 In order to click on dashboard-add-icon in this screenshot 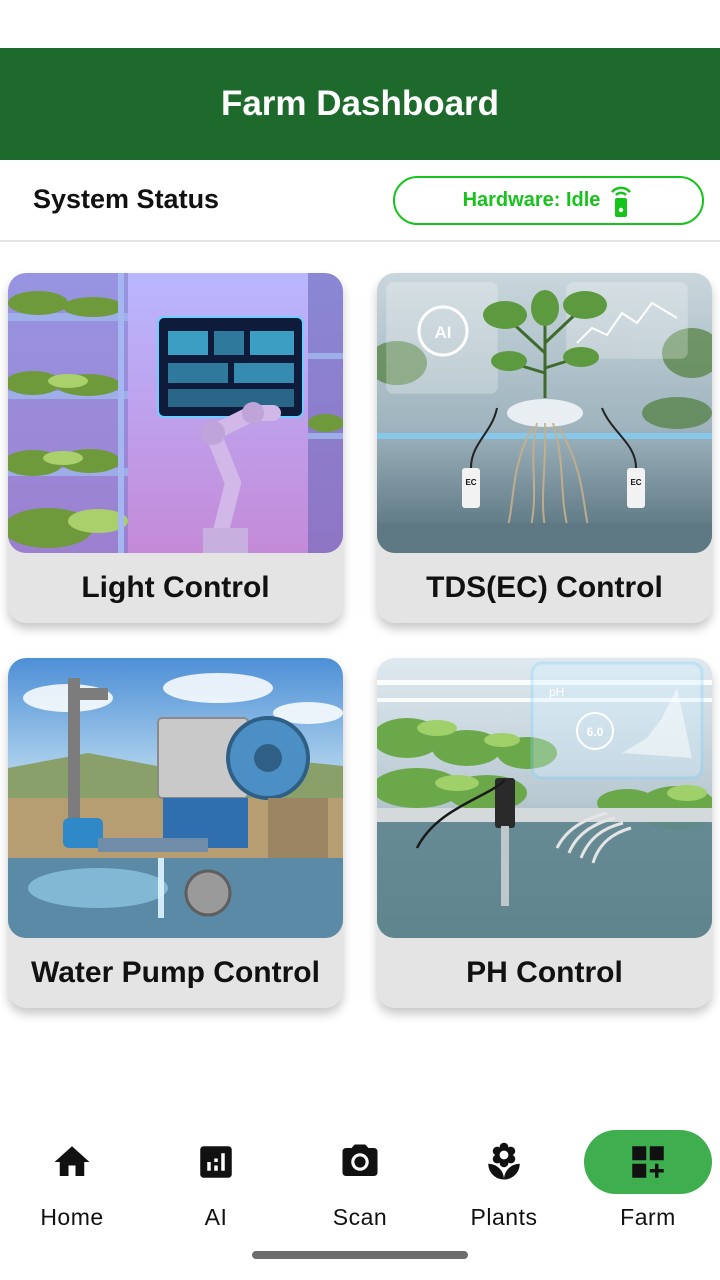, I will do `click(648, 1162)`.